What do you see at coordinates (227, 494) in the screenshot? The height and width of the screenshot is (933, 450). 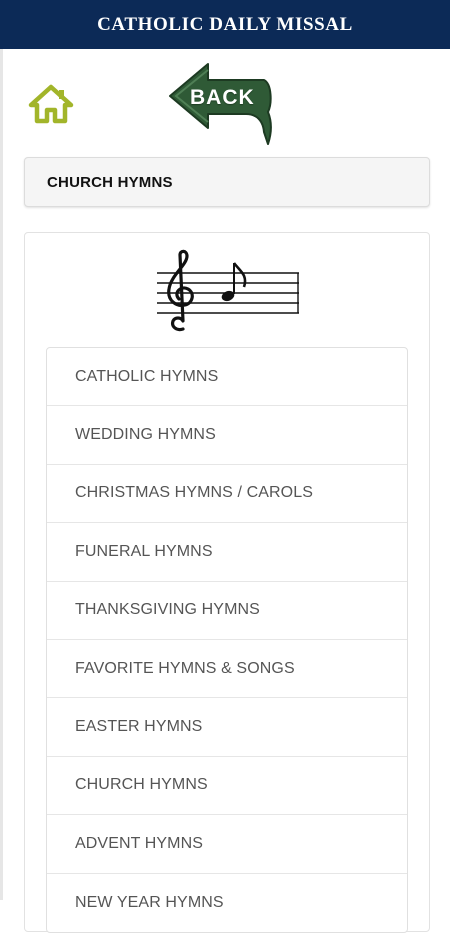 I see `list-item: CHRISTMAS HYMNS / CAROLS` at bounding box center [227, 494].